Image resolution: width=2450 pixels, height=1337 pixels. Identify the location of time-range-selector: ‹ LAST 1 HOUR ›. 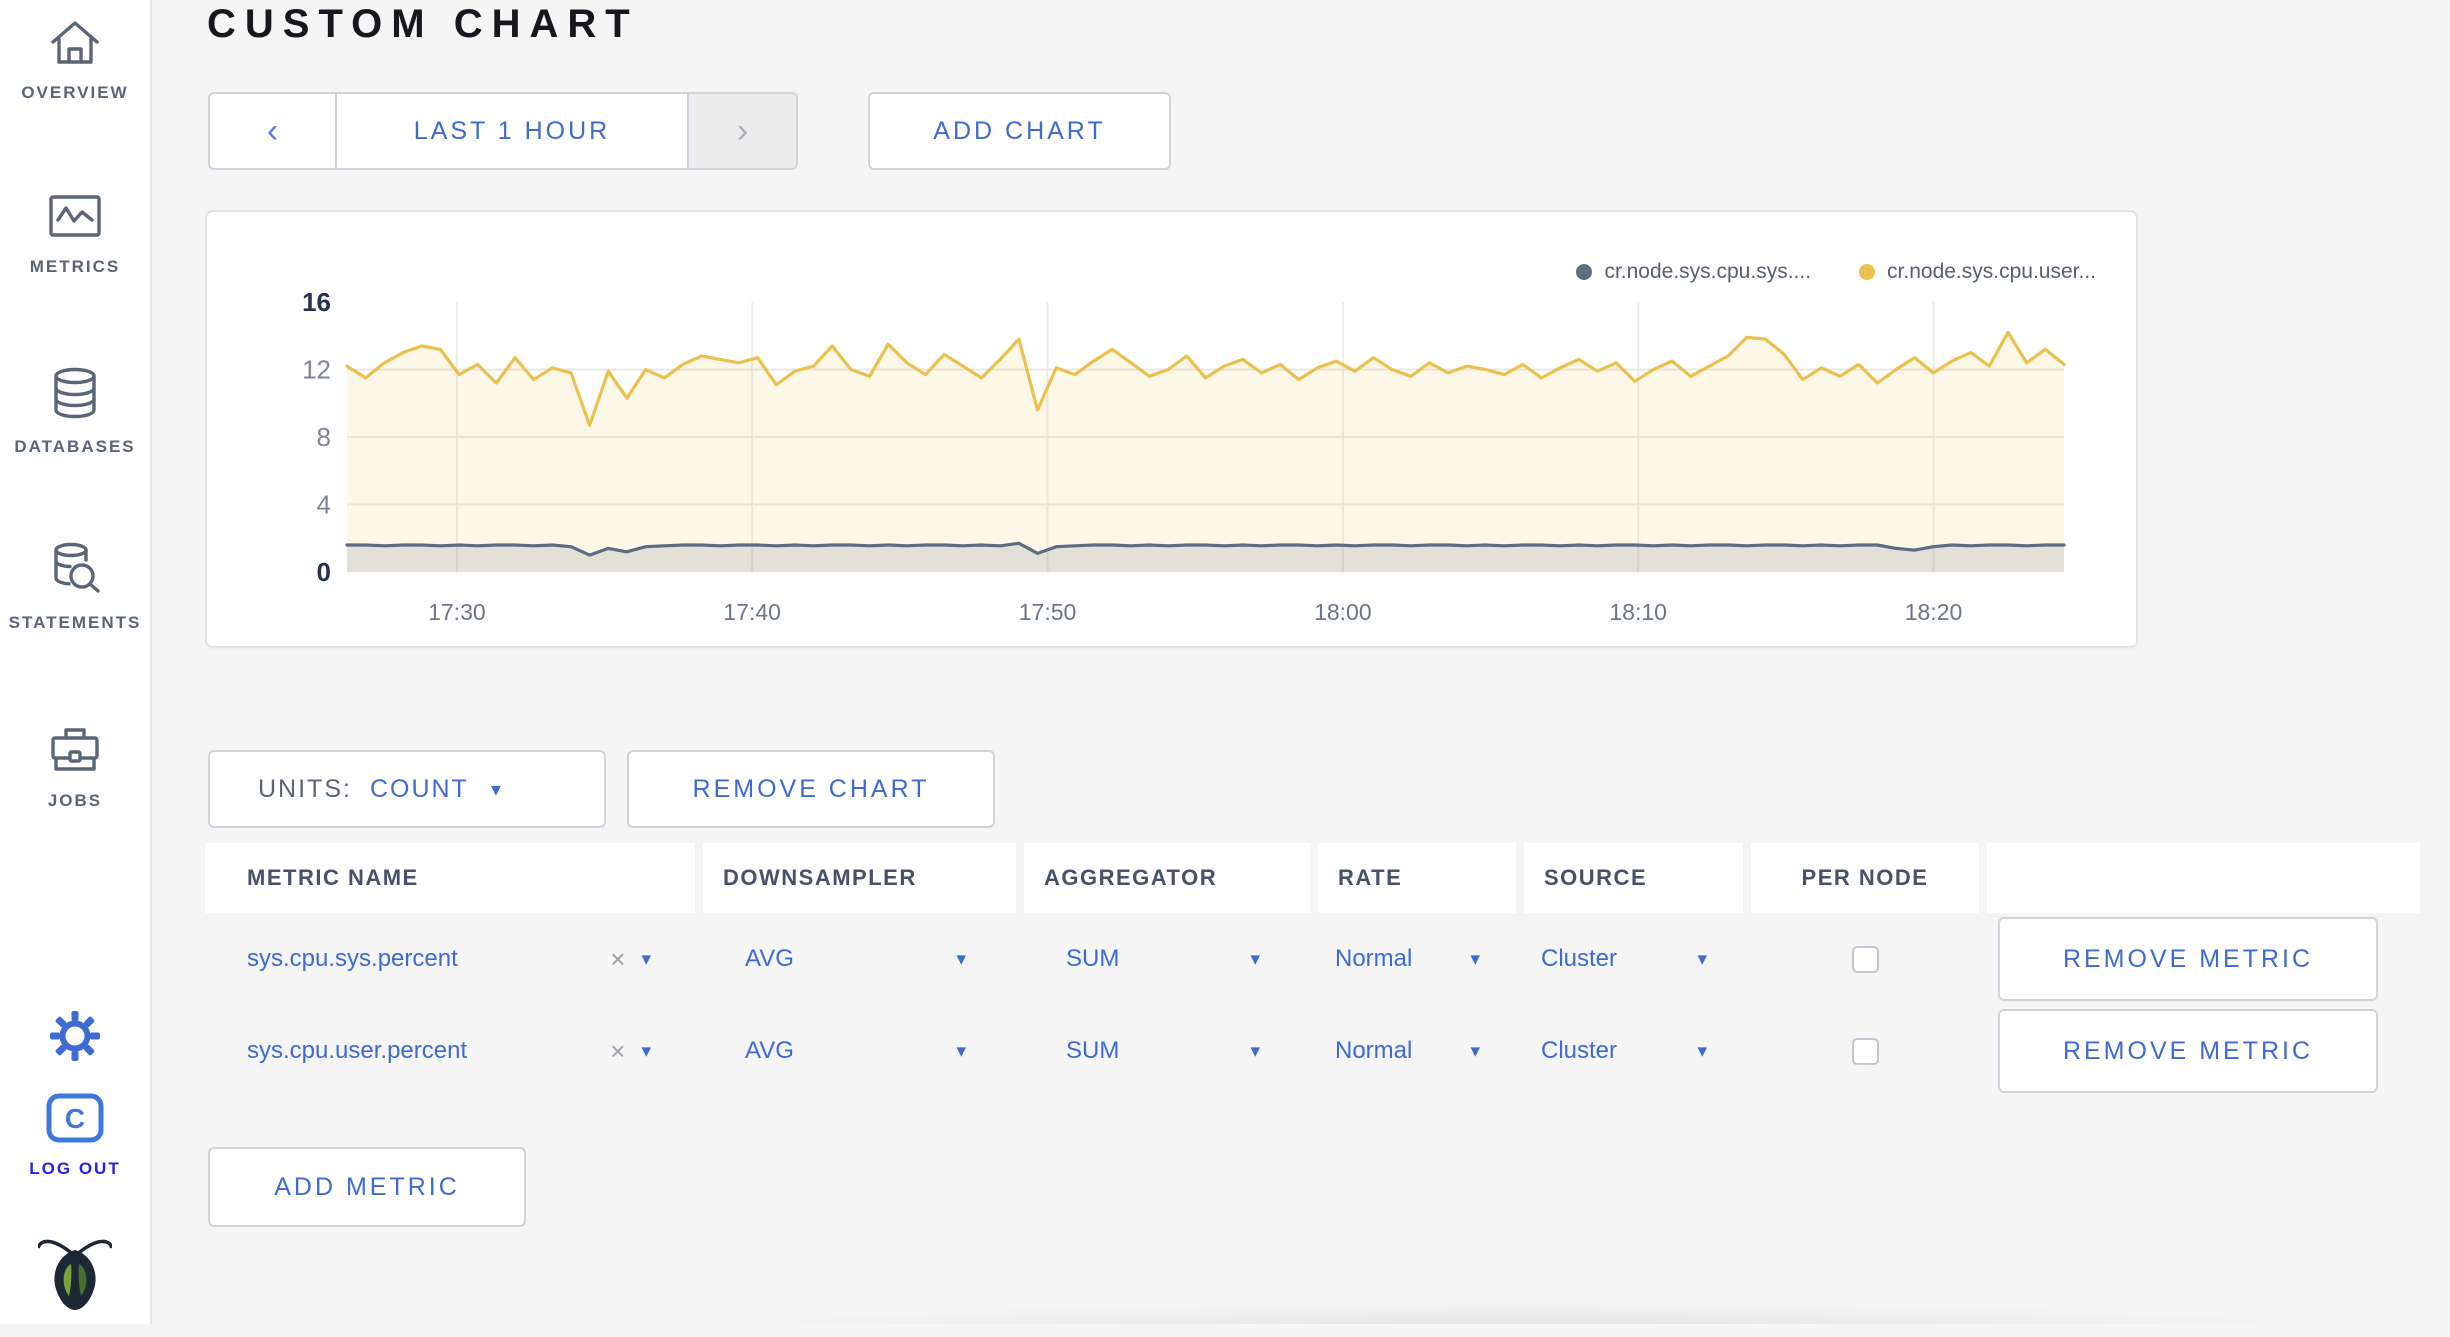
(503, 131).